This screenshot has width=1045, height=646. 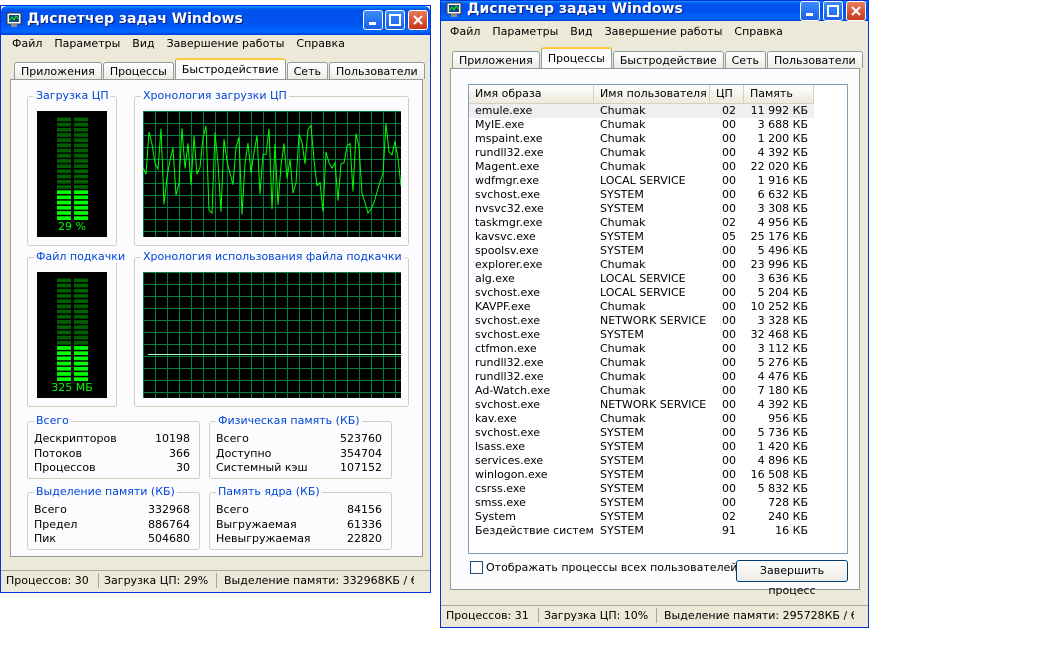 I want to click on process-row: taskmgr.exe Chumak 02 4 956 КБ, so click(x=641, y=223).